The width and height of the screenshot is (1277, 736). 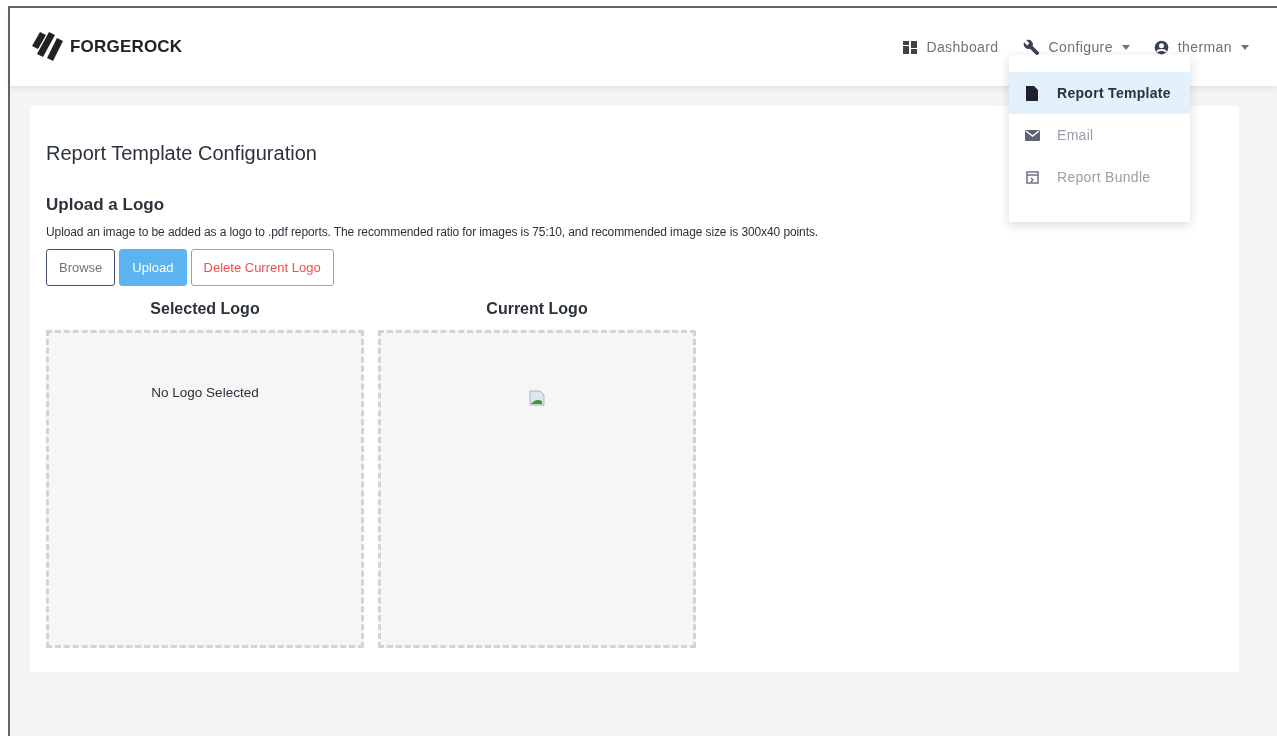 I want to click on envelope-icon, so click(x=1032, y=135).